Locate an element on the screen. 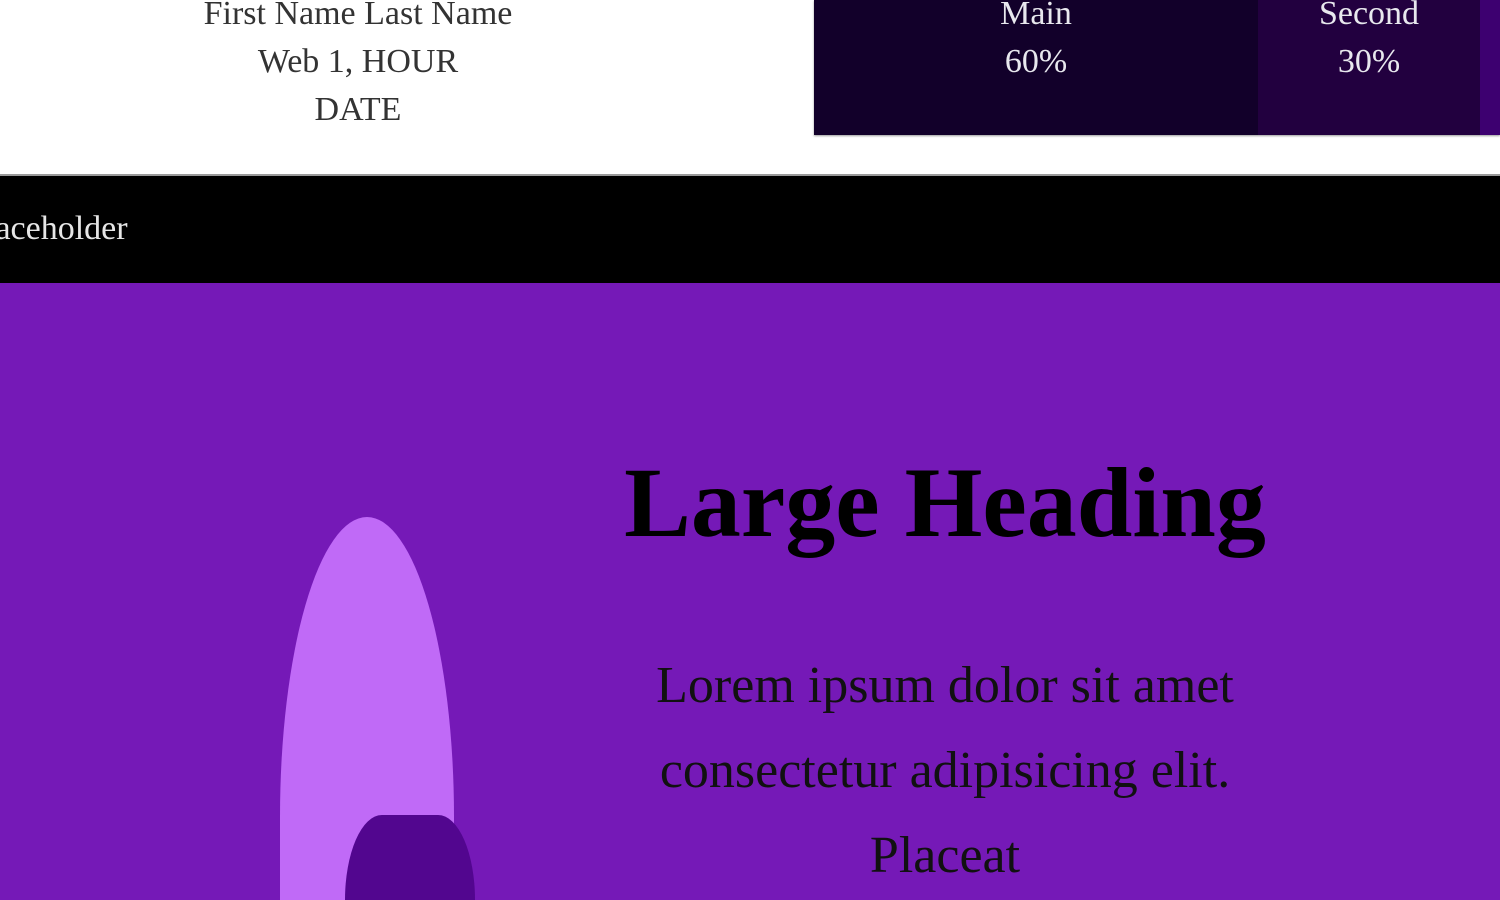  author-info: First Name Last Name Web 1, HOUR DATE is located at coordinates (358, 67).